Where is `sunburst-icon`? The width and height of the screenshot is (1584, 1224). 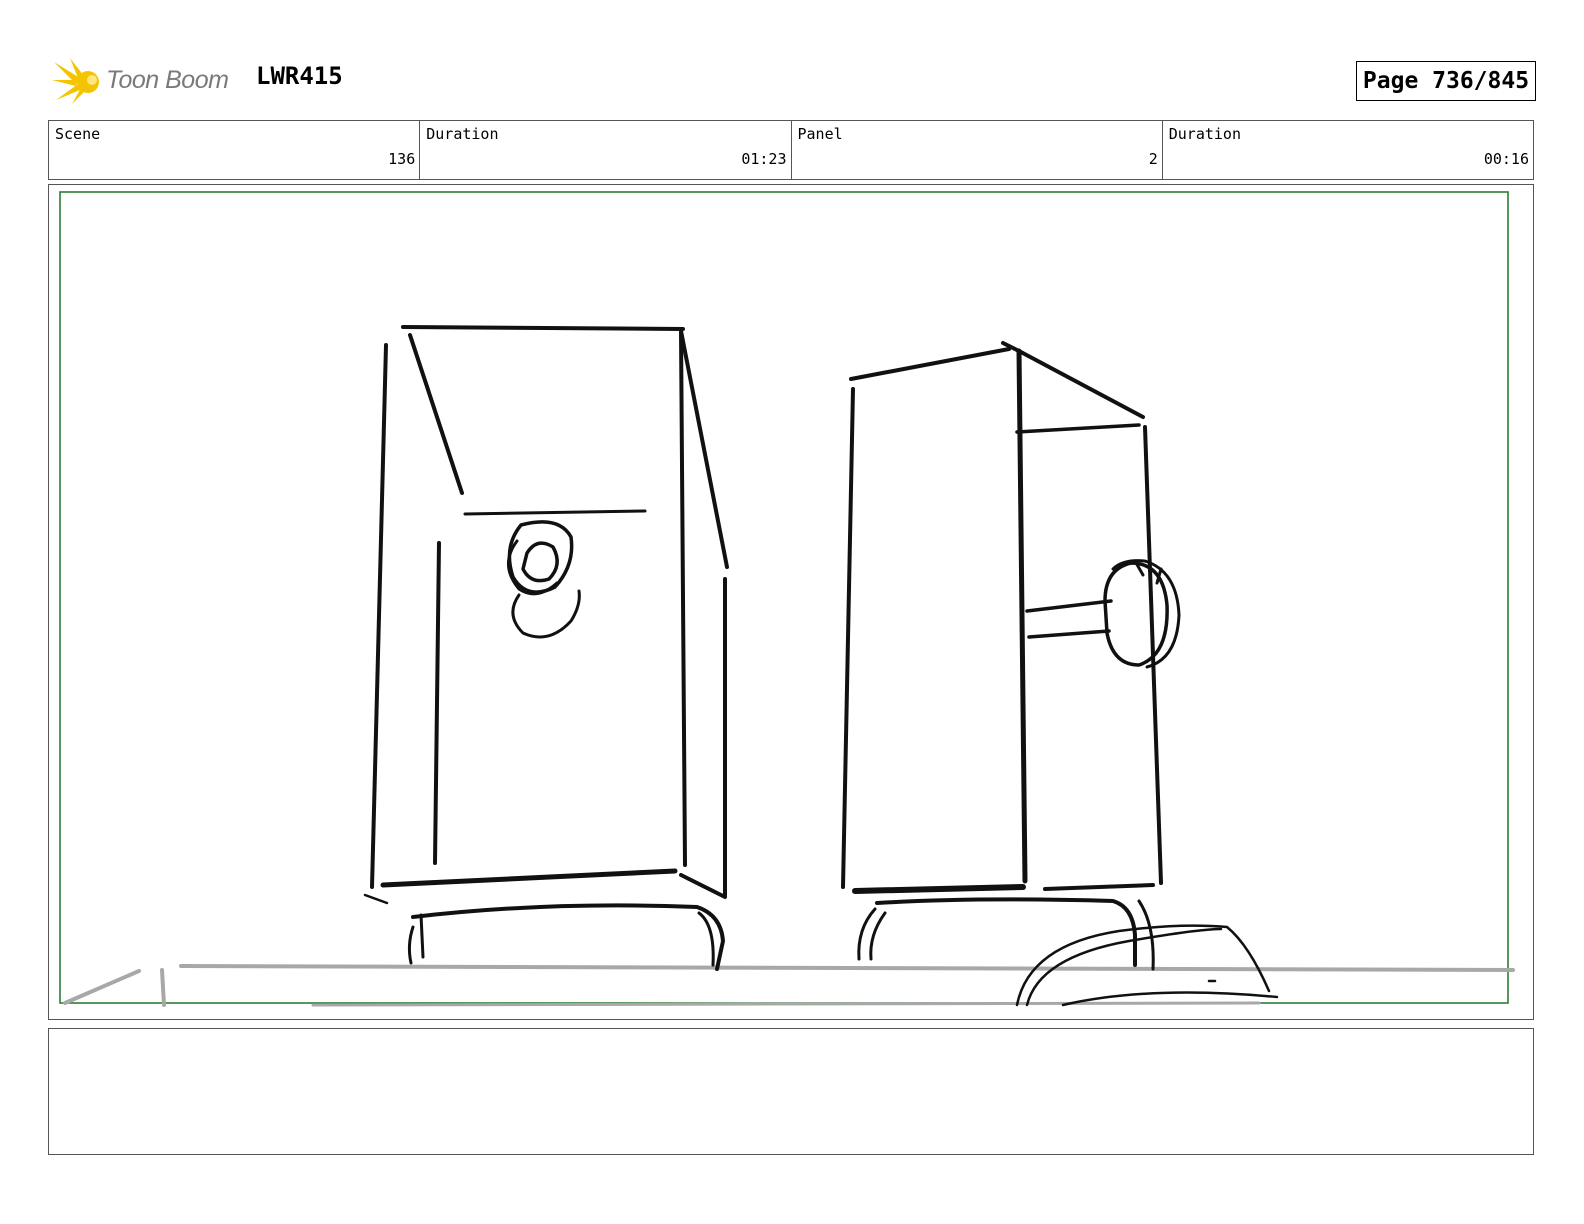
sunburst-icon is located at coordinates (75, 81).